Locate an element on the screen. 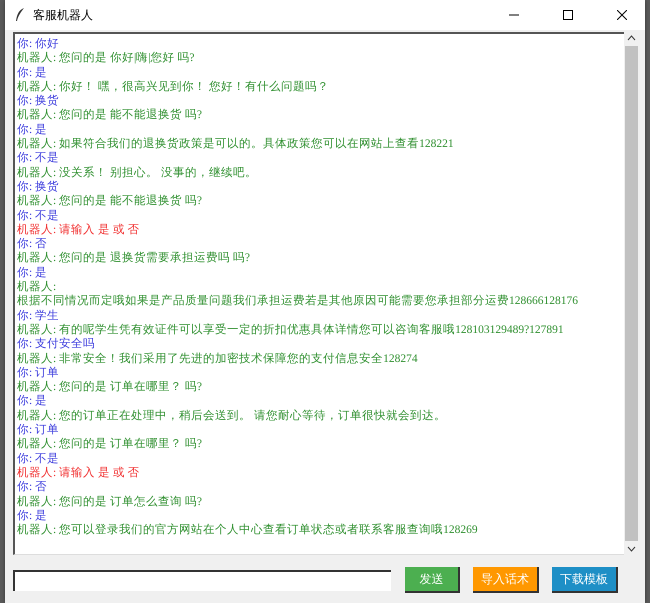 This screenshot has width=650, height=603. action-button: 下载模板 is located at coordinates (585, 580).